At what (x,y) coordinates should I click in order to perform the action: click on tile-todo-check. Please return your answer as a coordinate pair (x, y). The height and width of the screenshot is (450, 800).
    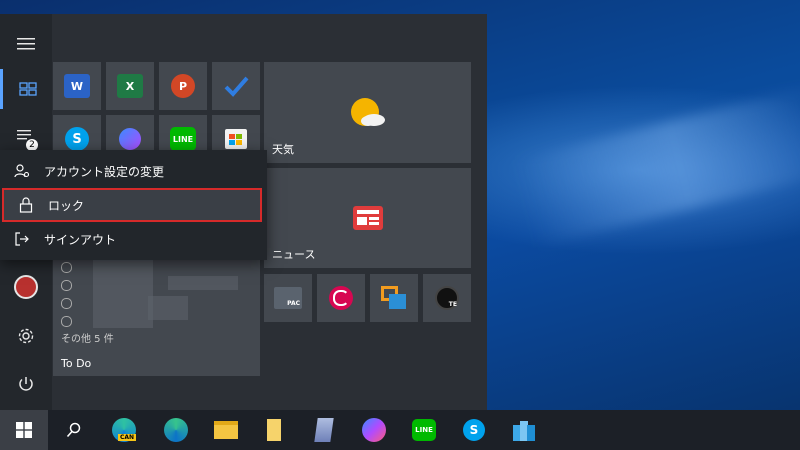
    Looking at the image, I should click on (236, 86).